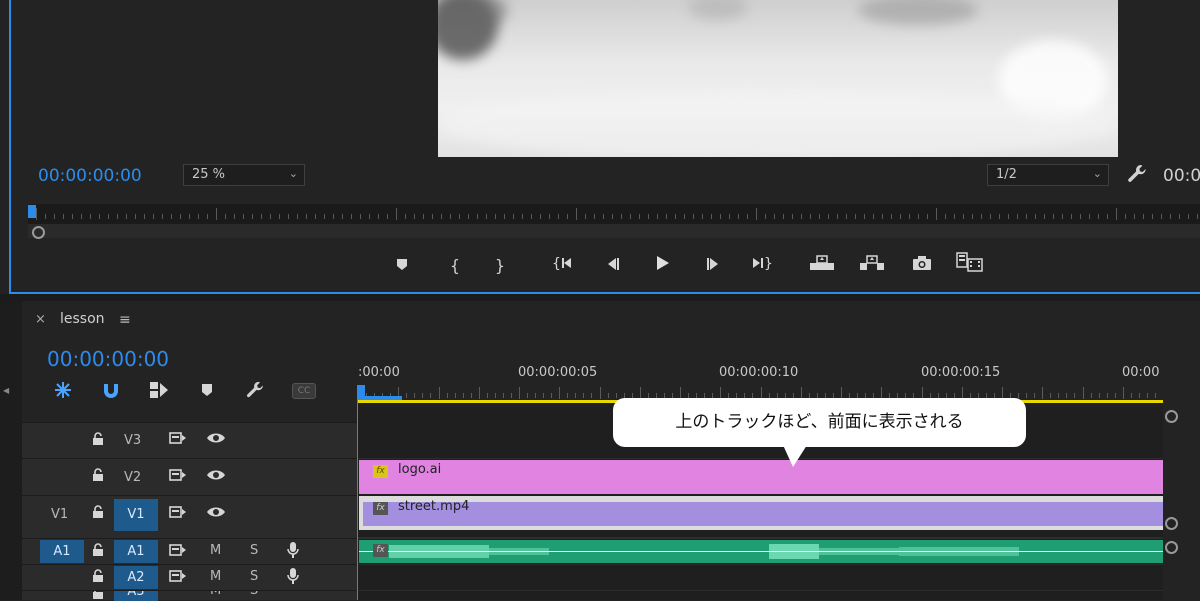 The height and width of the screenshot is (601, 1200). I want to click on program-timecode: 00:00:00:00, so click(90, 176).